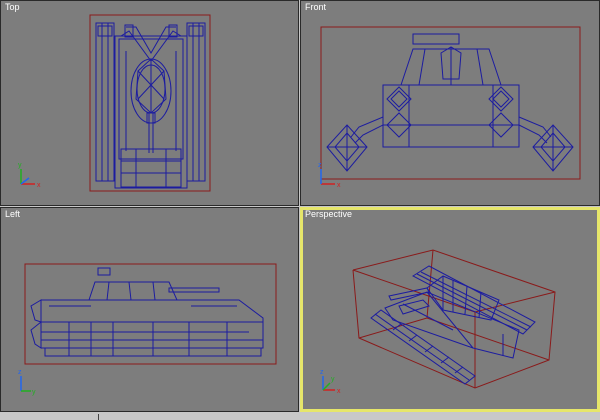 Image resolution: width=600 pixels, height=420 pixels. What do you see at coordinates (98, 417) in the screenshot?
I see `status-strip-divider` at bounding box center [98, 417].